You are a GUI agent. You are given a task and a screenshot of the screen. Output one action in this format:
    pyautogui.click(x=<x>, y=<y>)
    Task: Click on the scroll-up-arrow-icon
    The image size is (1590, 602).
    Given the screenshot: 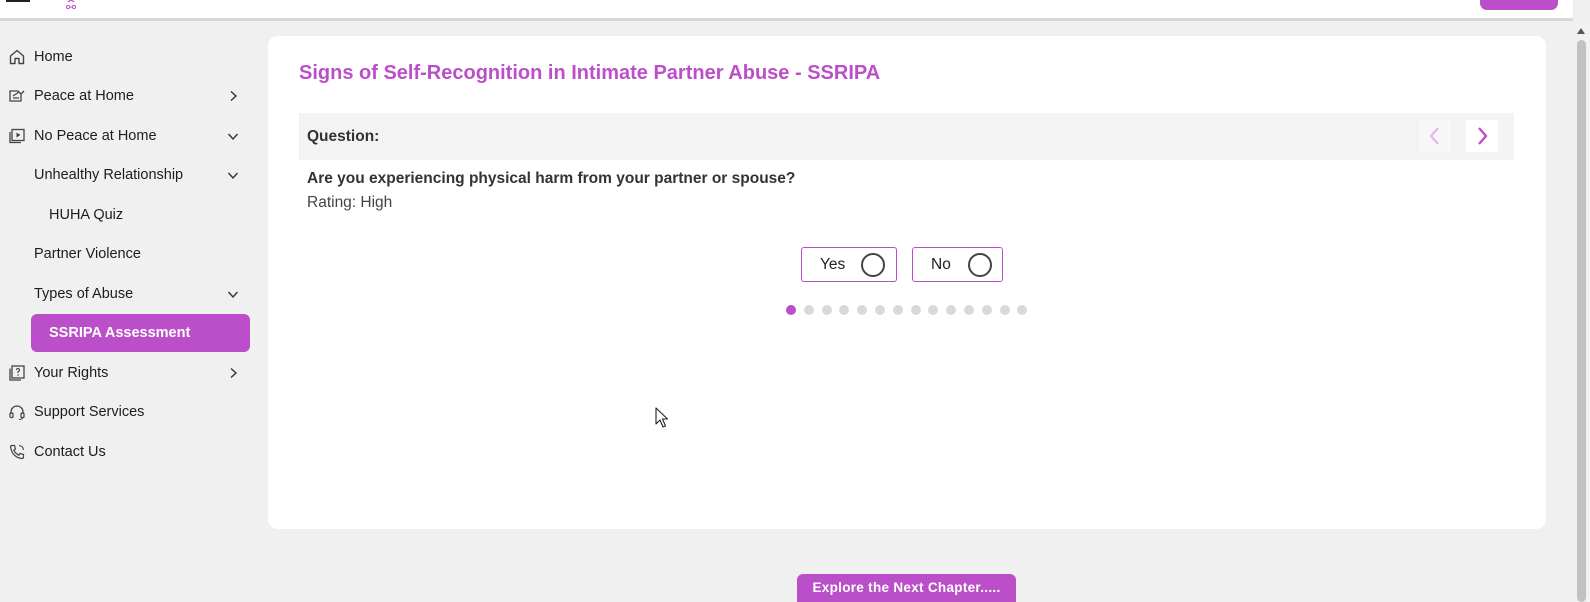 What is the action you would take?
    pyautogui.click(x=1581, y=31)
    